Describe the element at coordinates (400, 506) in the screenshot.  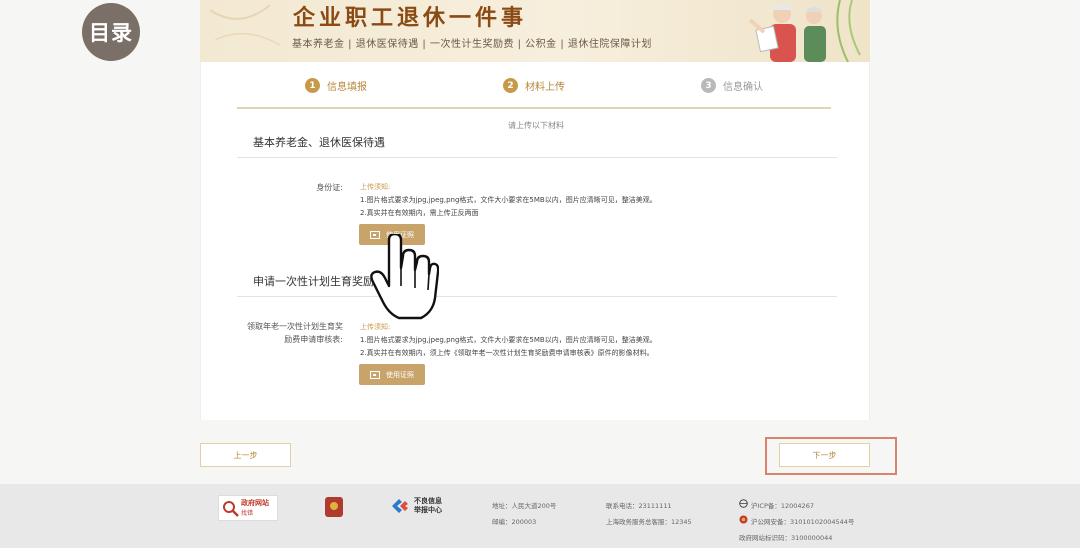
I see `report-center-icon` at that location.